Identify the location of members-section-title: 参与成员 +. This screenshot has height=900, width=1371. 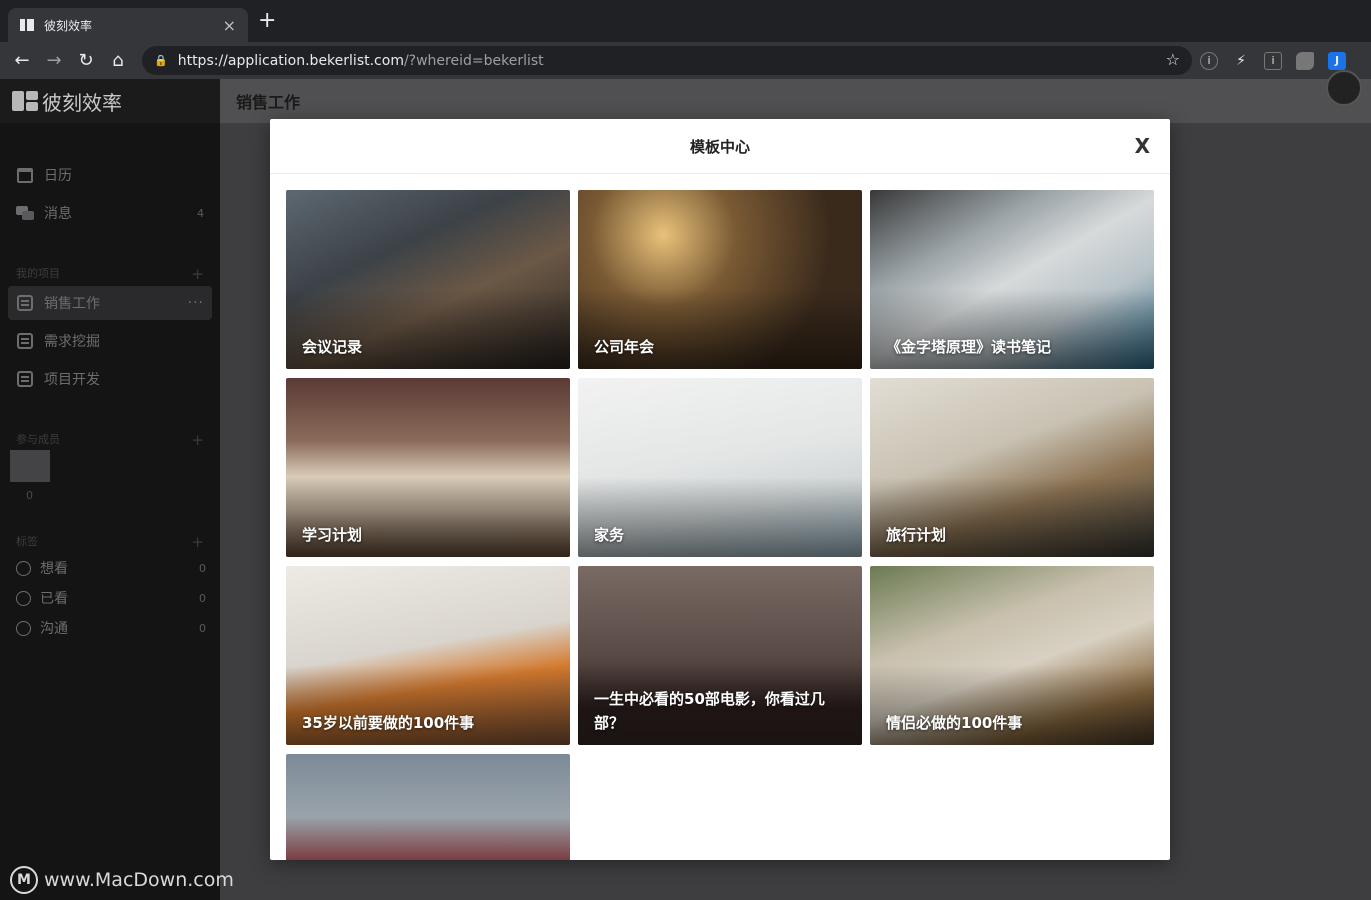
(110, 440).